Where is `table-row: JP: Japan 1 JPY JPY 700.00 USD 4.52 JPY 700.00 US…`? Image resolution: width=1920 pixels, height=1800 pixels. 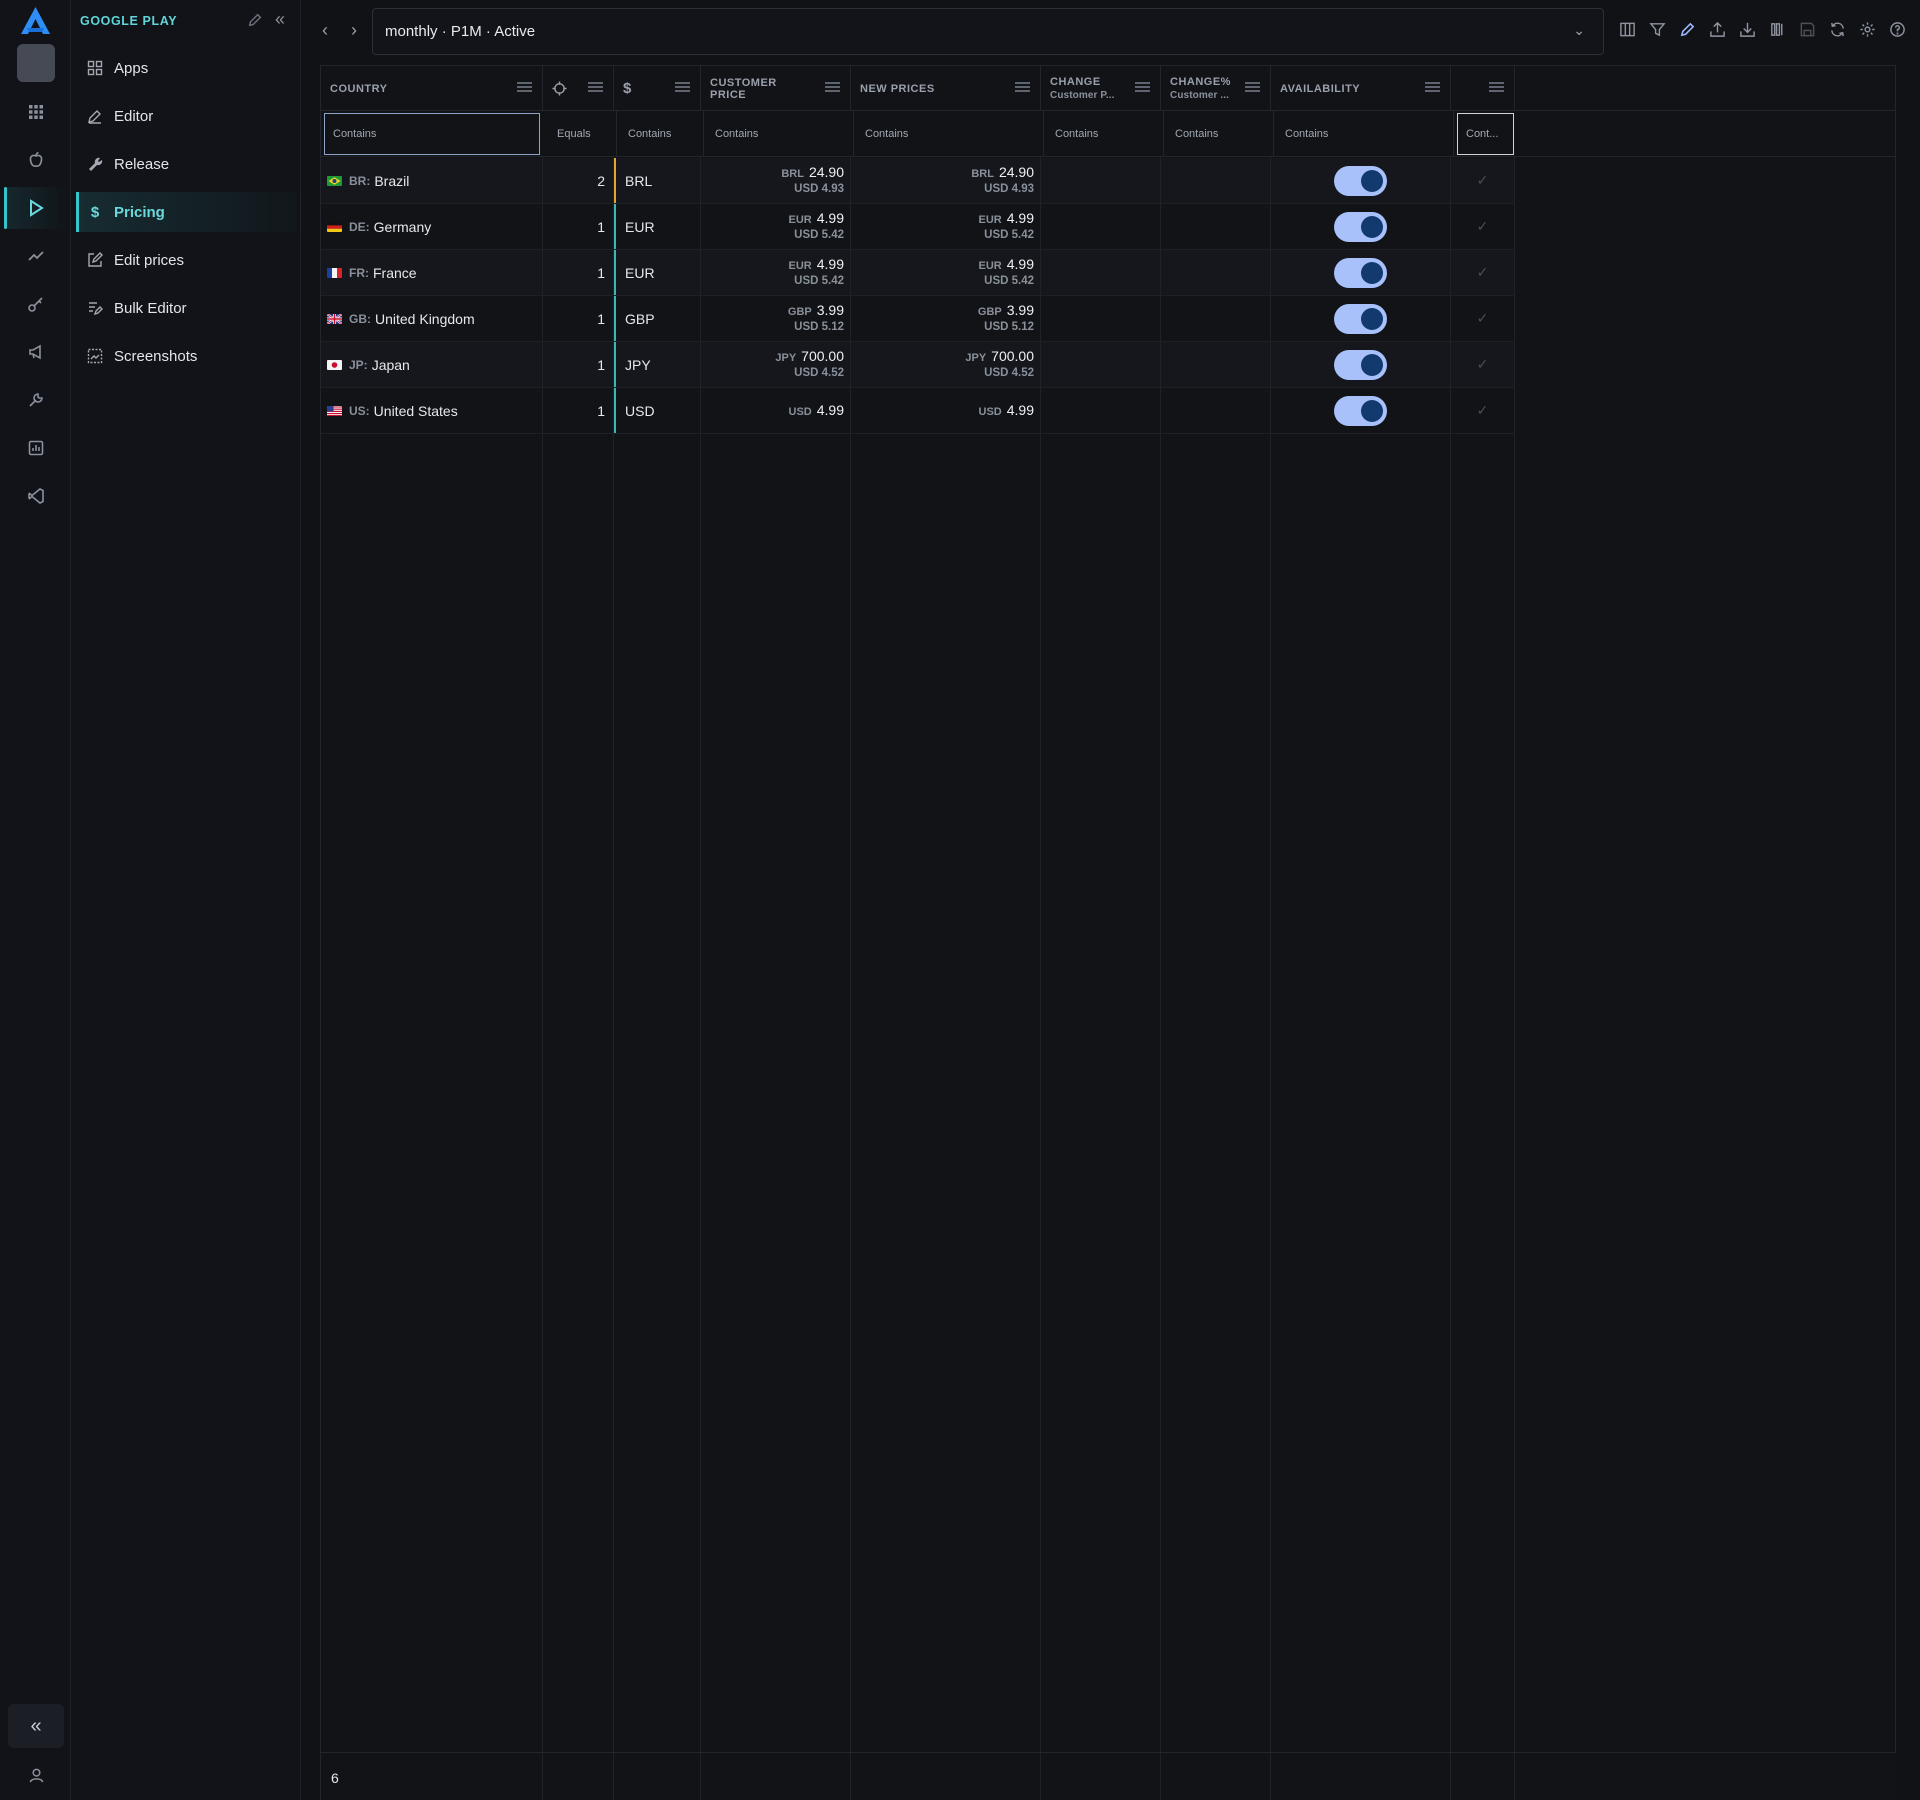 table-row: JP: Japan 1 JPY JPY 700.00 USD 4.52 JPY 700.00 US… is located at coordinates (918, 365).